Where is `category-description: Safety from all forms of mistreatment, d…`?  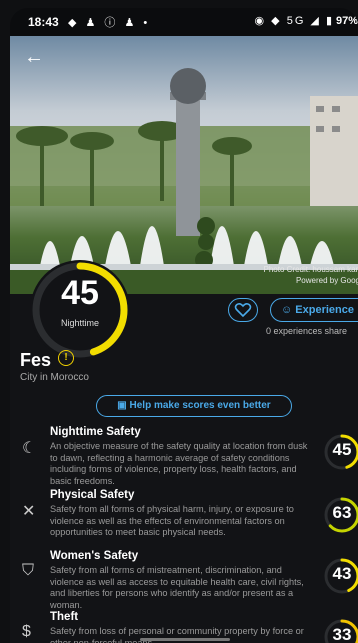 category-description: Safety from all forms of mistreatment, d… is located at coordinates (177, 587).